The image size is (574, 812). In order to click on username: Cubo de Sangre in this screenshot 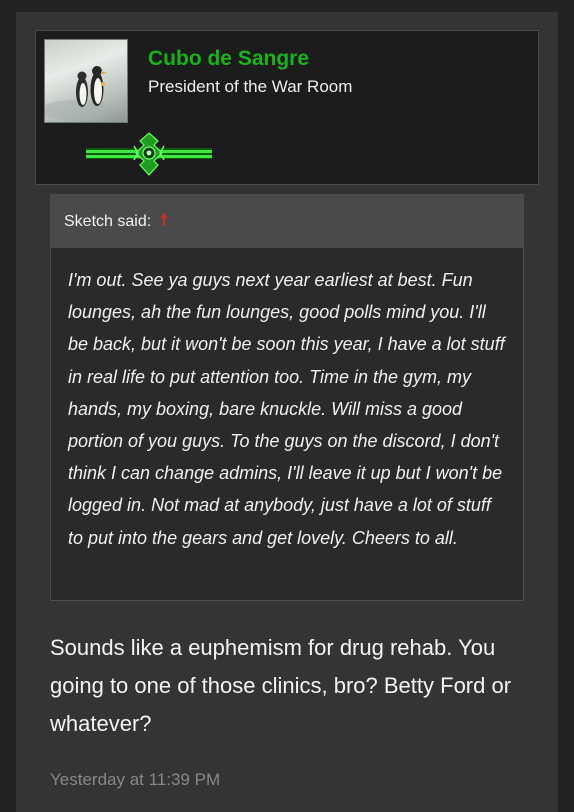, I will do `click(228, 59)`.